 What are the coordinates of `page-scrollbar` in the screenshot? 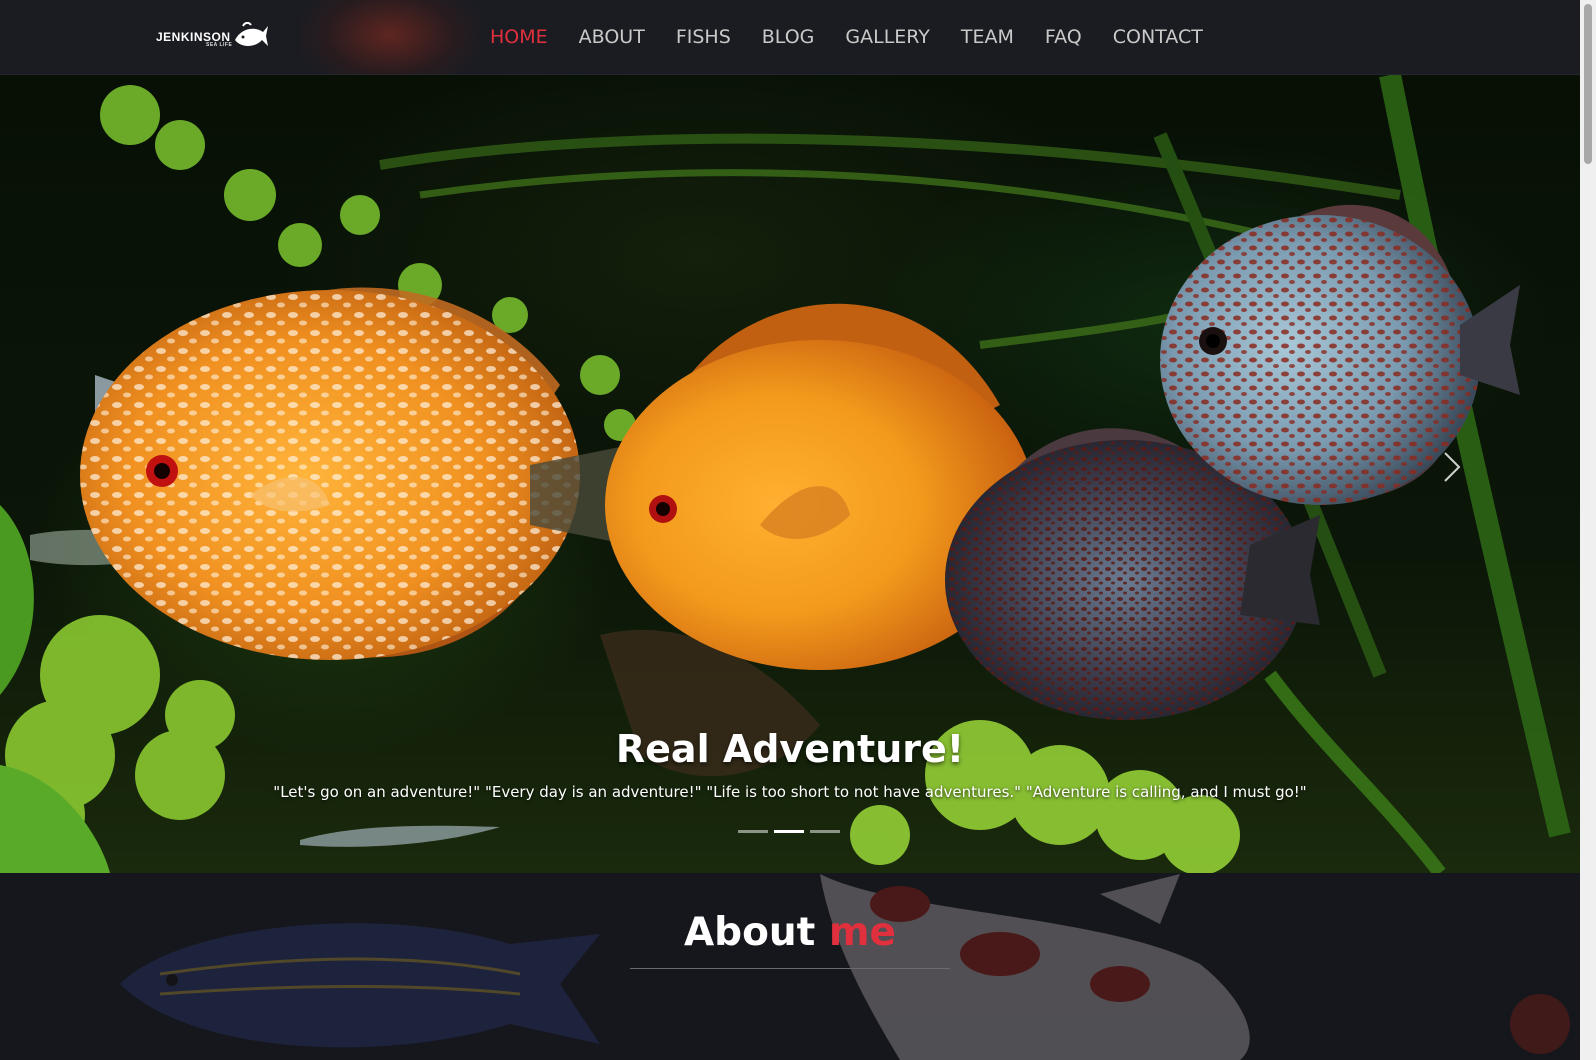 It's located at (1588, 530).